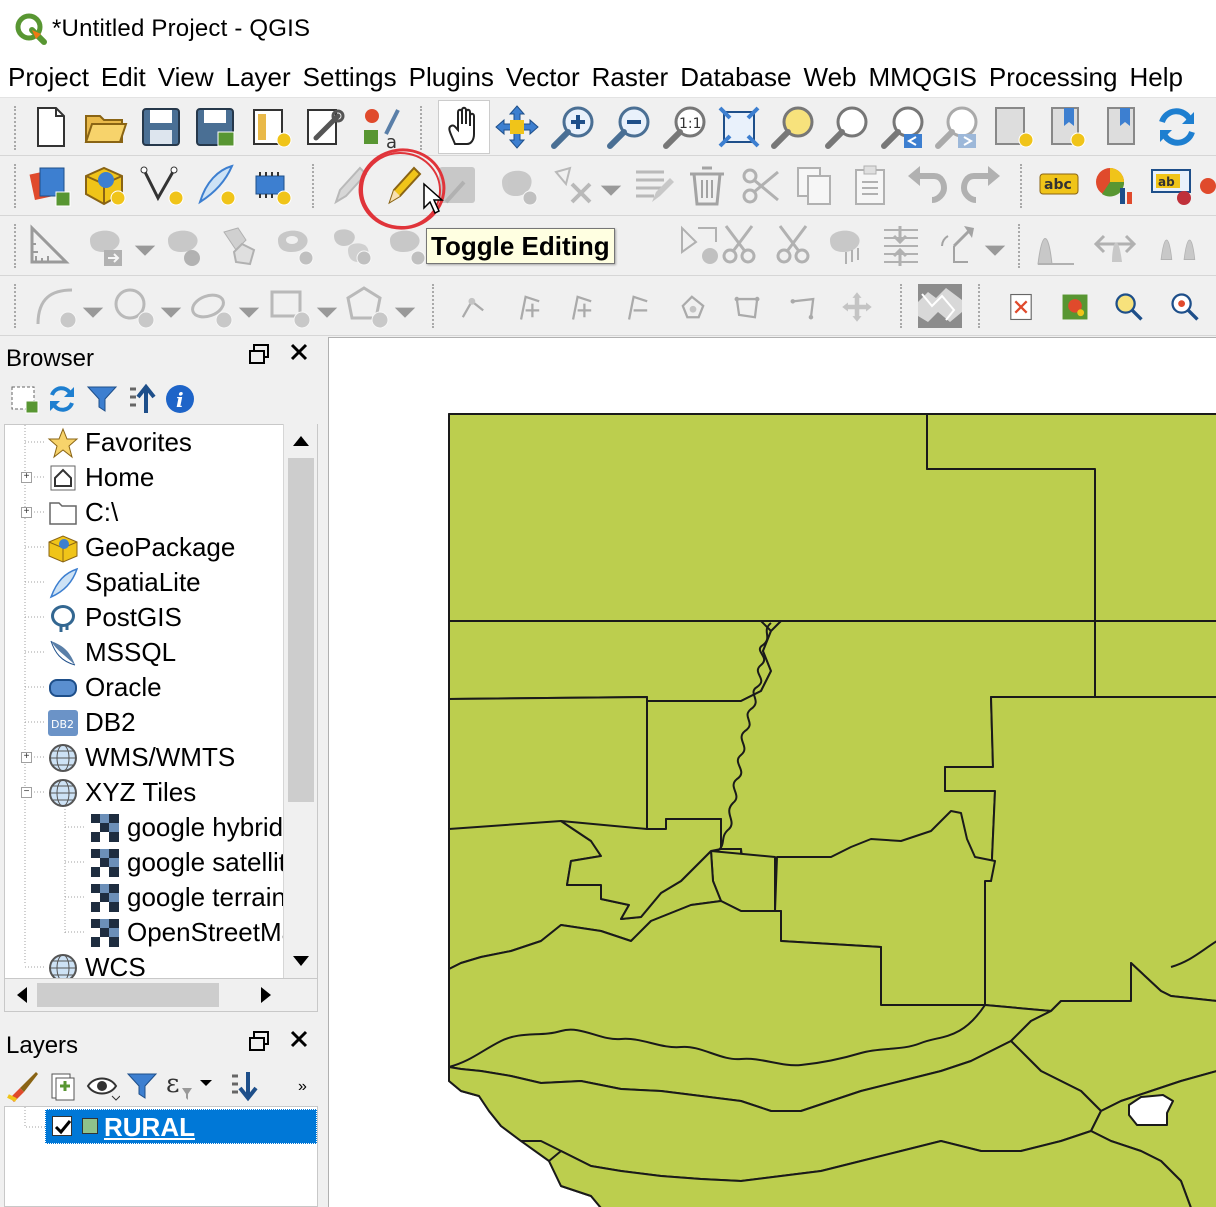 Image resolution: width=1216 pixels, height=1207 pixels. I want to click on browser-item-oracle: Oracle, so click(104, 687).